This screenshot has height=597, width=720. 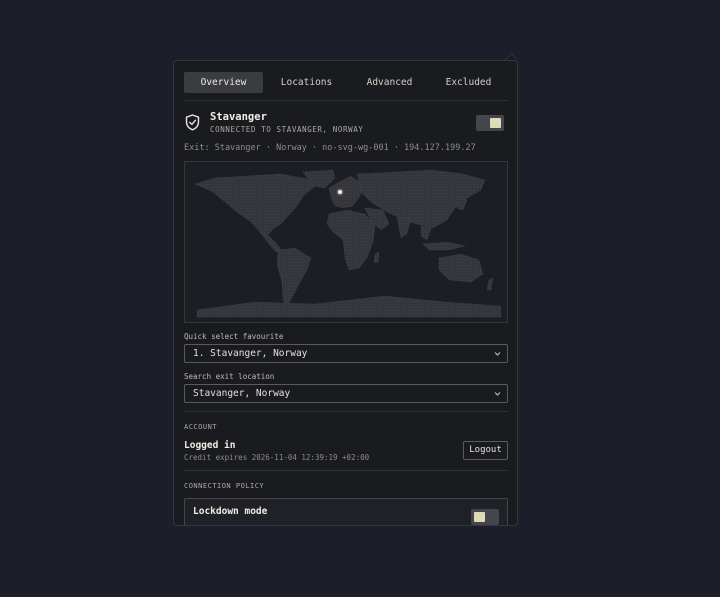 What do you see at coordinates (242, 393) in the screenshot?
I see `search-exit-value: Stavanger, Norway` at bounding box center [242, 393].